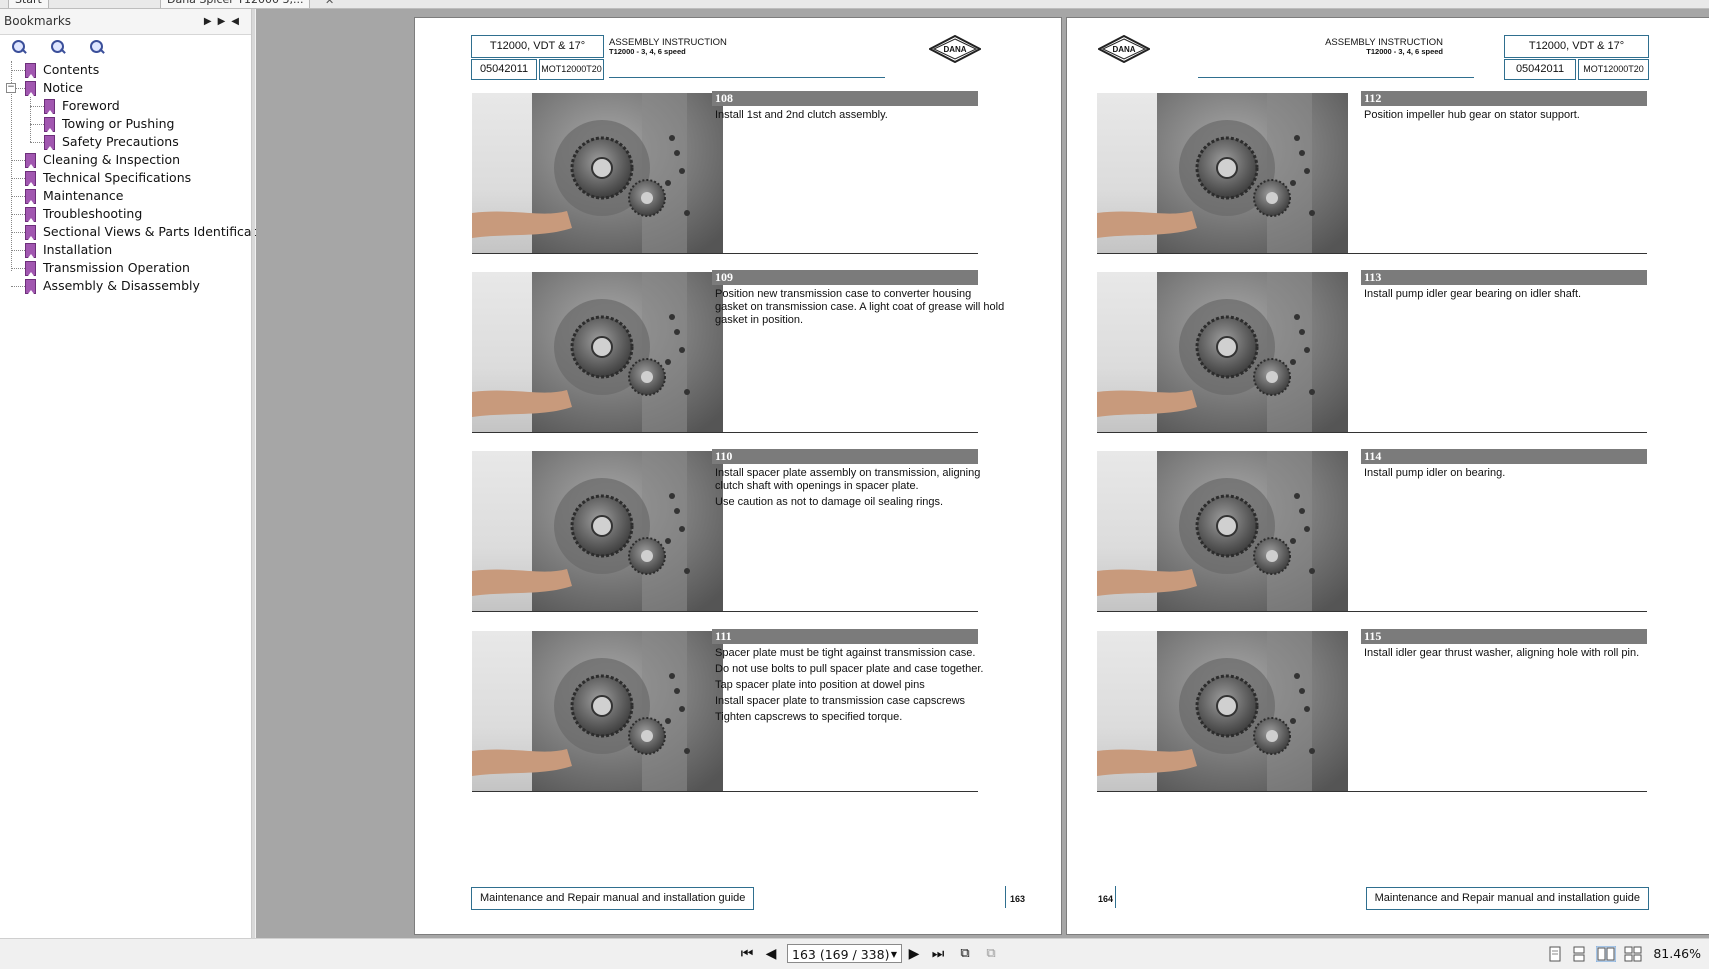 The image size is (1709, 969). I want to click on facing-pages-view-icon, so click(1606, 954).